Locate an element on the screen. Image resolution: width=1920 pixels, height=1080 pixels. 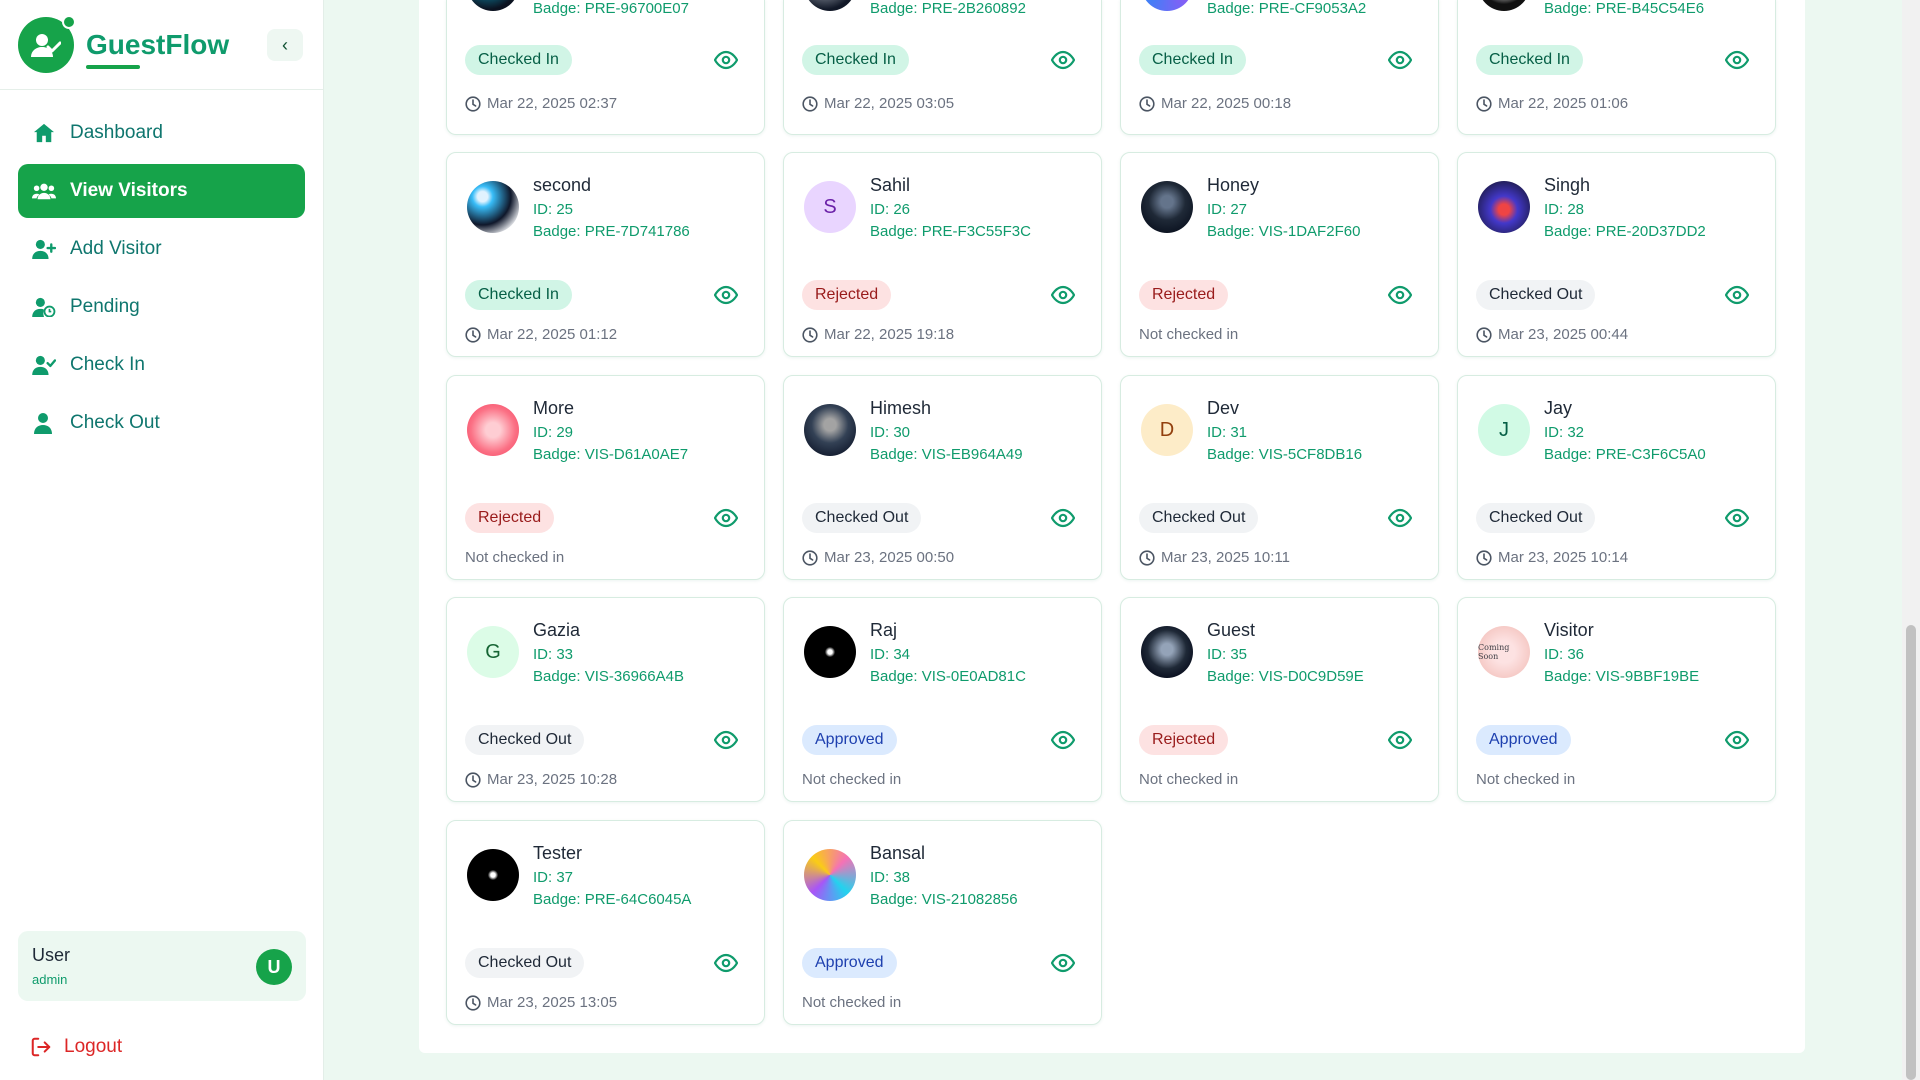
user-clock-icon is located at coordinates (44, 307).